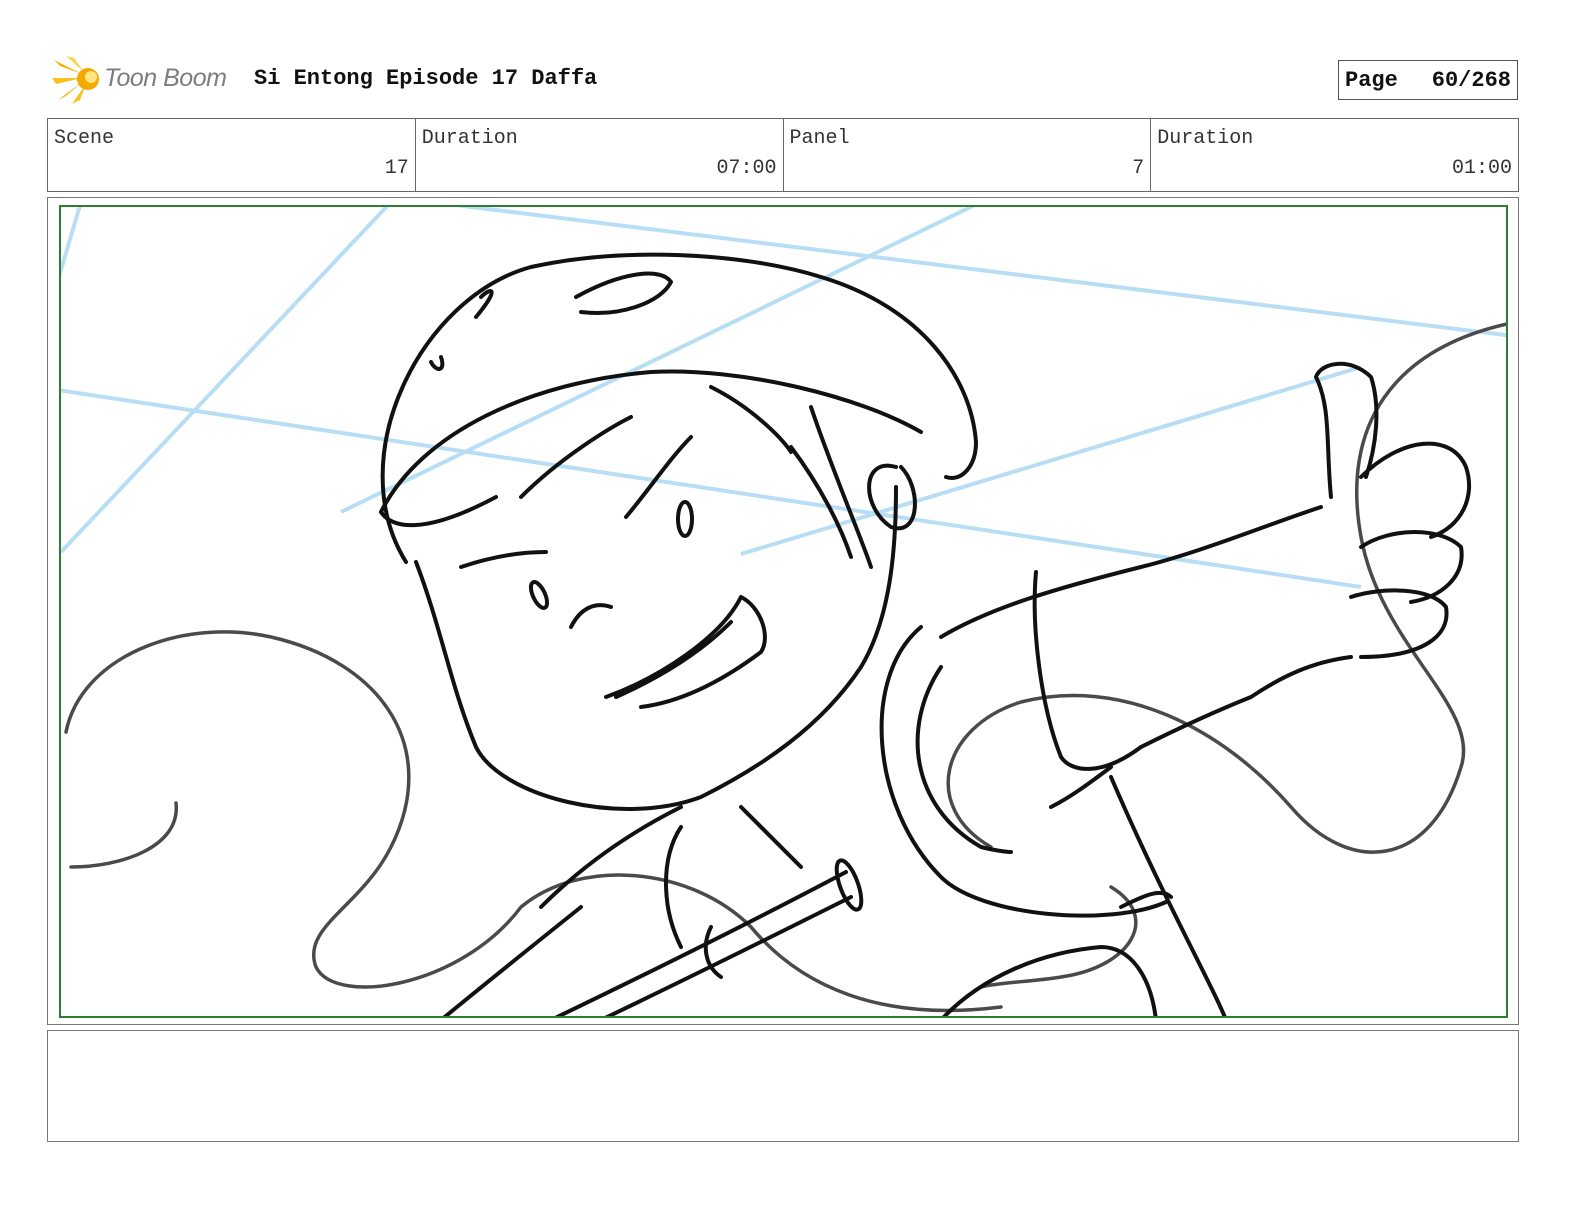  What do you see at coordinates (783, 1086) in the screenshot?
I see `panel-notes-box` at bounding box center [783, 1086].